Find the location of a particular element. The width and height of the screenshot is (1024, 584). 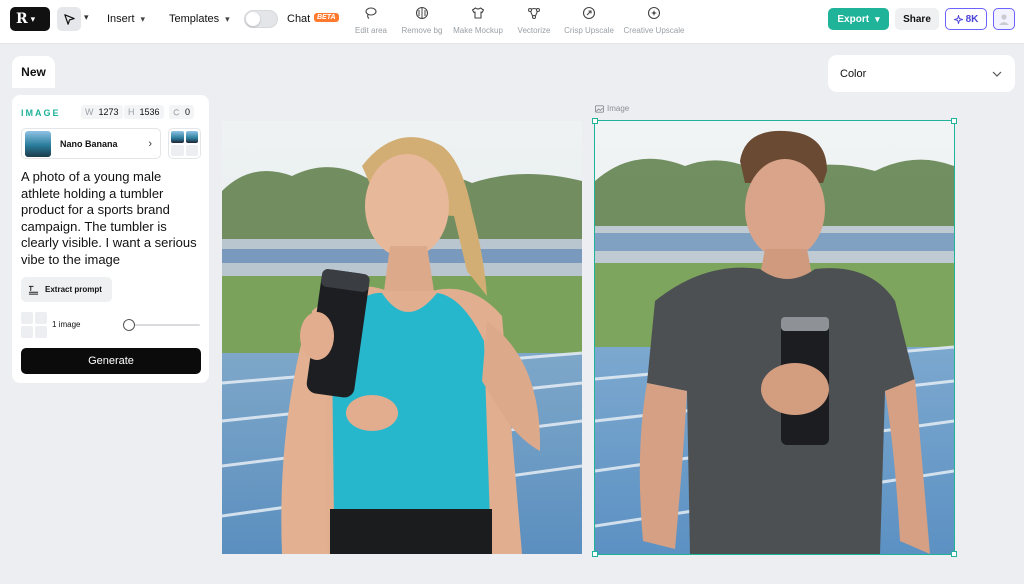

height-key: H is located at coordinates (131, 112).